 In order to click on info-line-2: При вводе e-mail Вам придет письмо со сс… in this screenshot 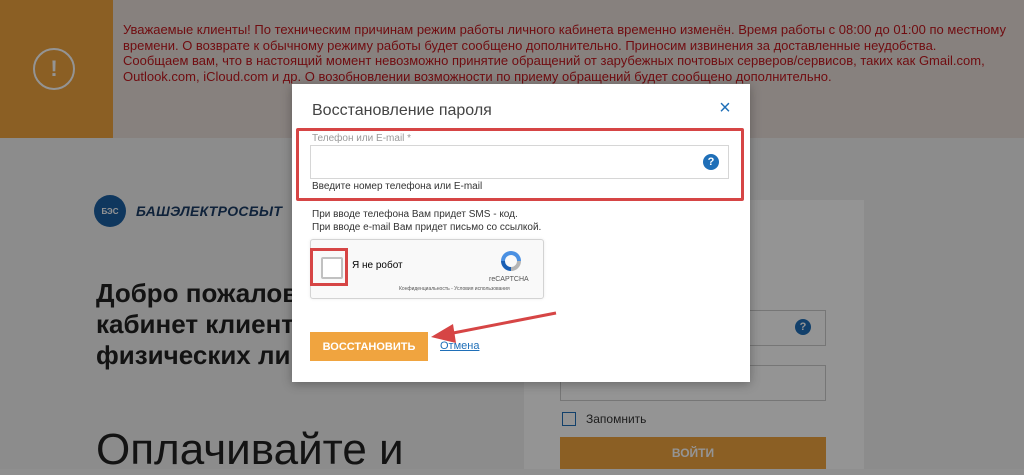, I will do `click(427, 227)`.